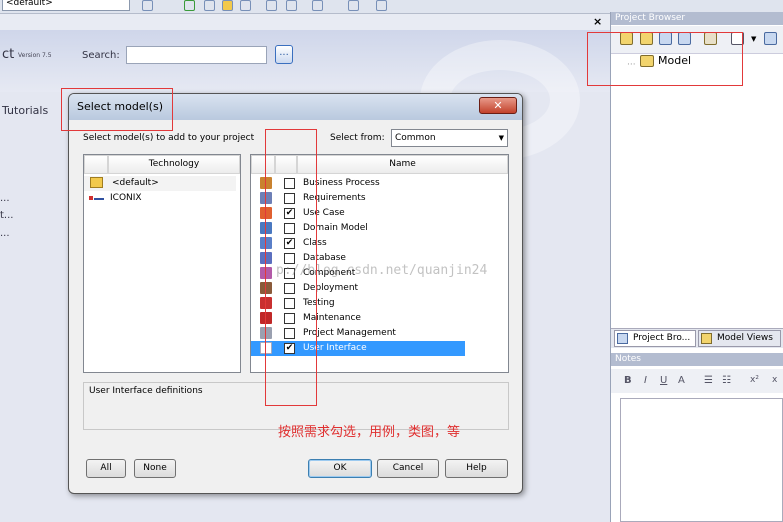 The width and height of the screenshot is (783, 522). What do you see at coordinates (117, 109) in the screenshot?
I see `annotation-box-title` at bounding box center [117, 109].